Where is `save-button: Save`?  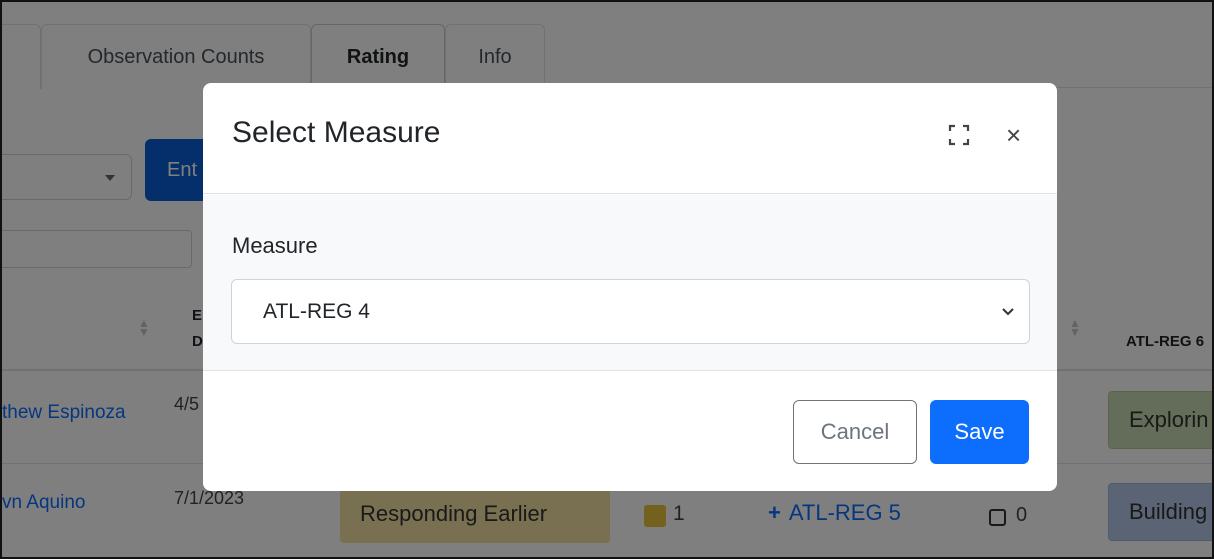
save-button: Save is located at coordinates (979, 432).